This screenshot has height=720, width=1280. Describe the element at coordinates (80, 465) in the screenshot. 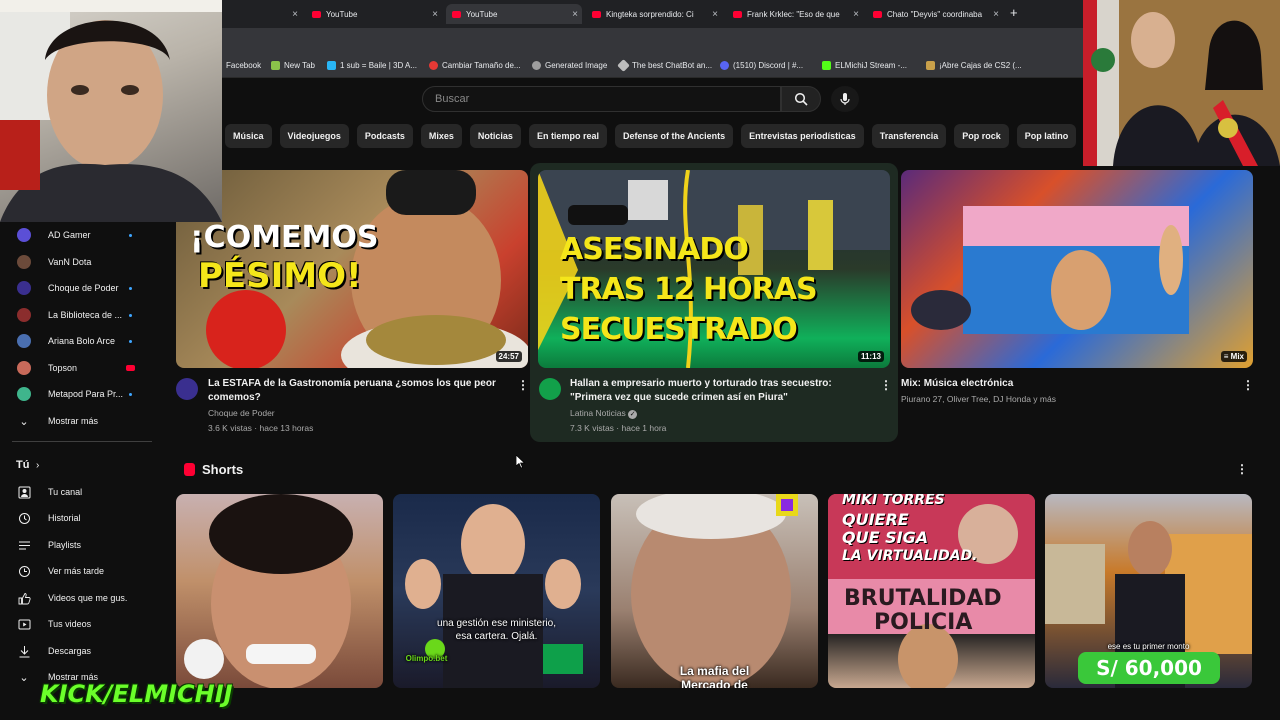

I see `sidebar-you-section: Tú ›` at that location.